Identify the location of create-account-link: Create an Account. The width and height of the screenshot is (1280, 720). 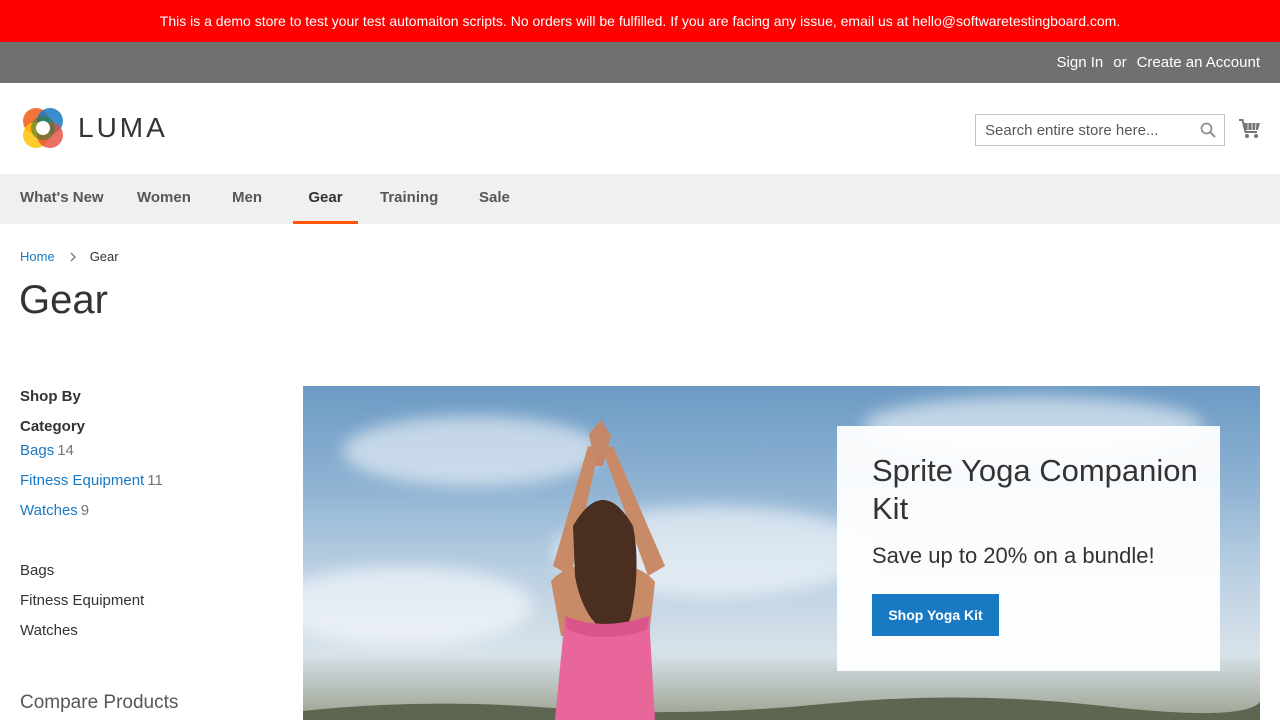
(1198, 62).